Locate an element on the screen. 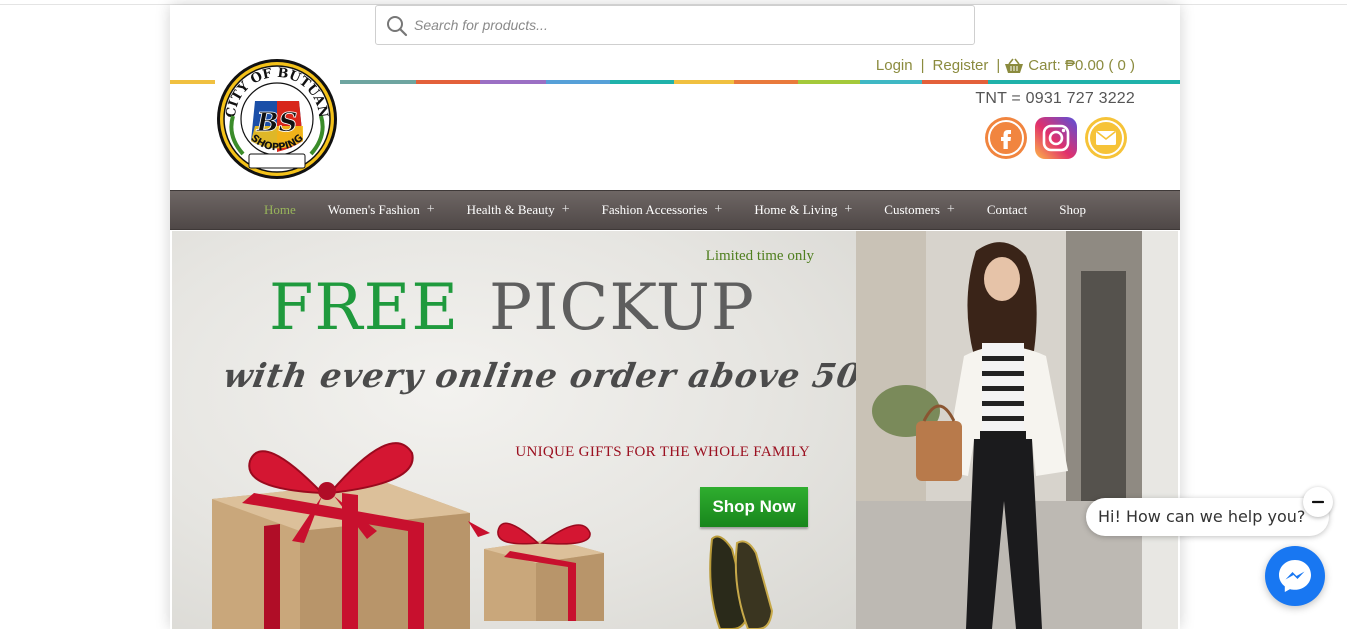 This screenshot has width=1347, height=629. messenger-chat-button is located at coordinates (1295, 576).